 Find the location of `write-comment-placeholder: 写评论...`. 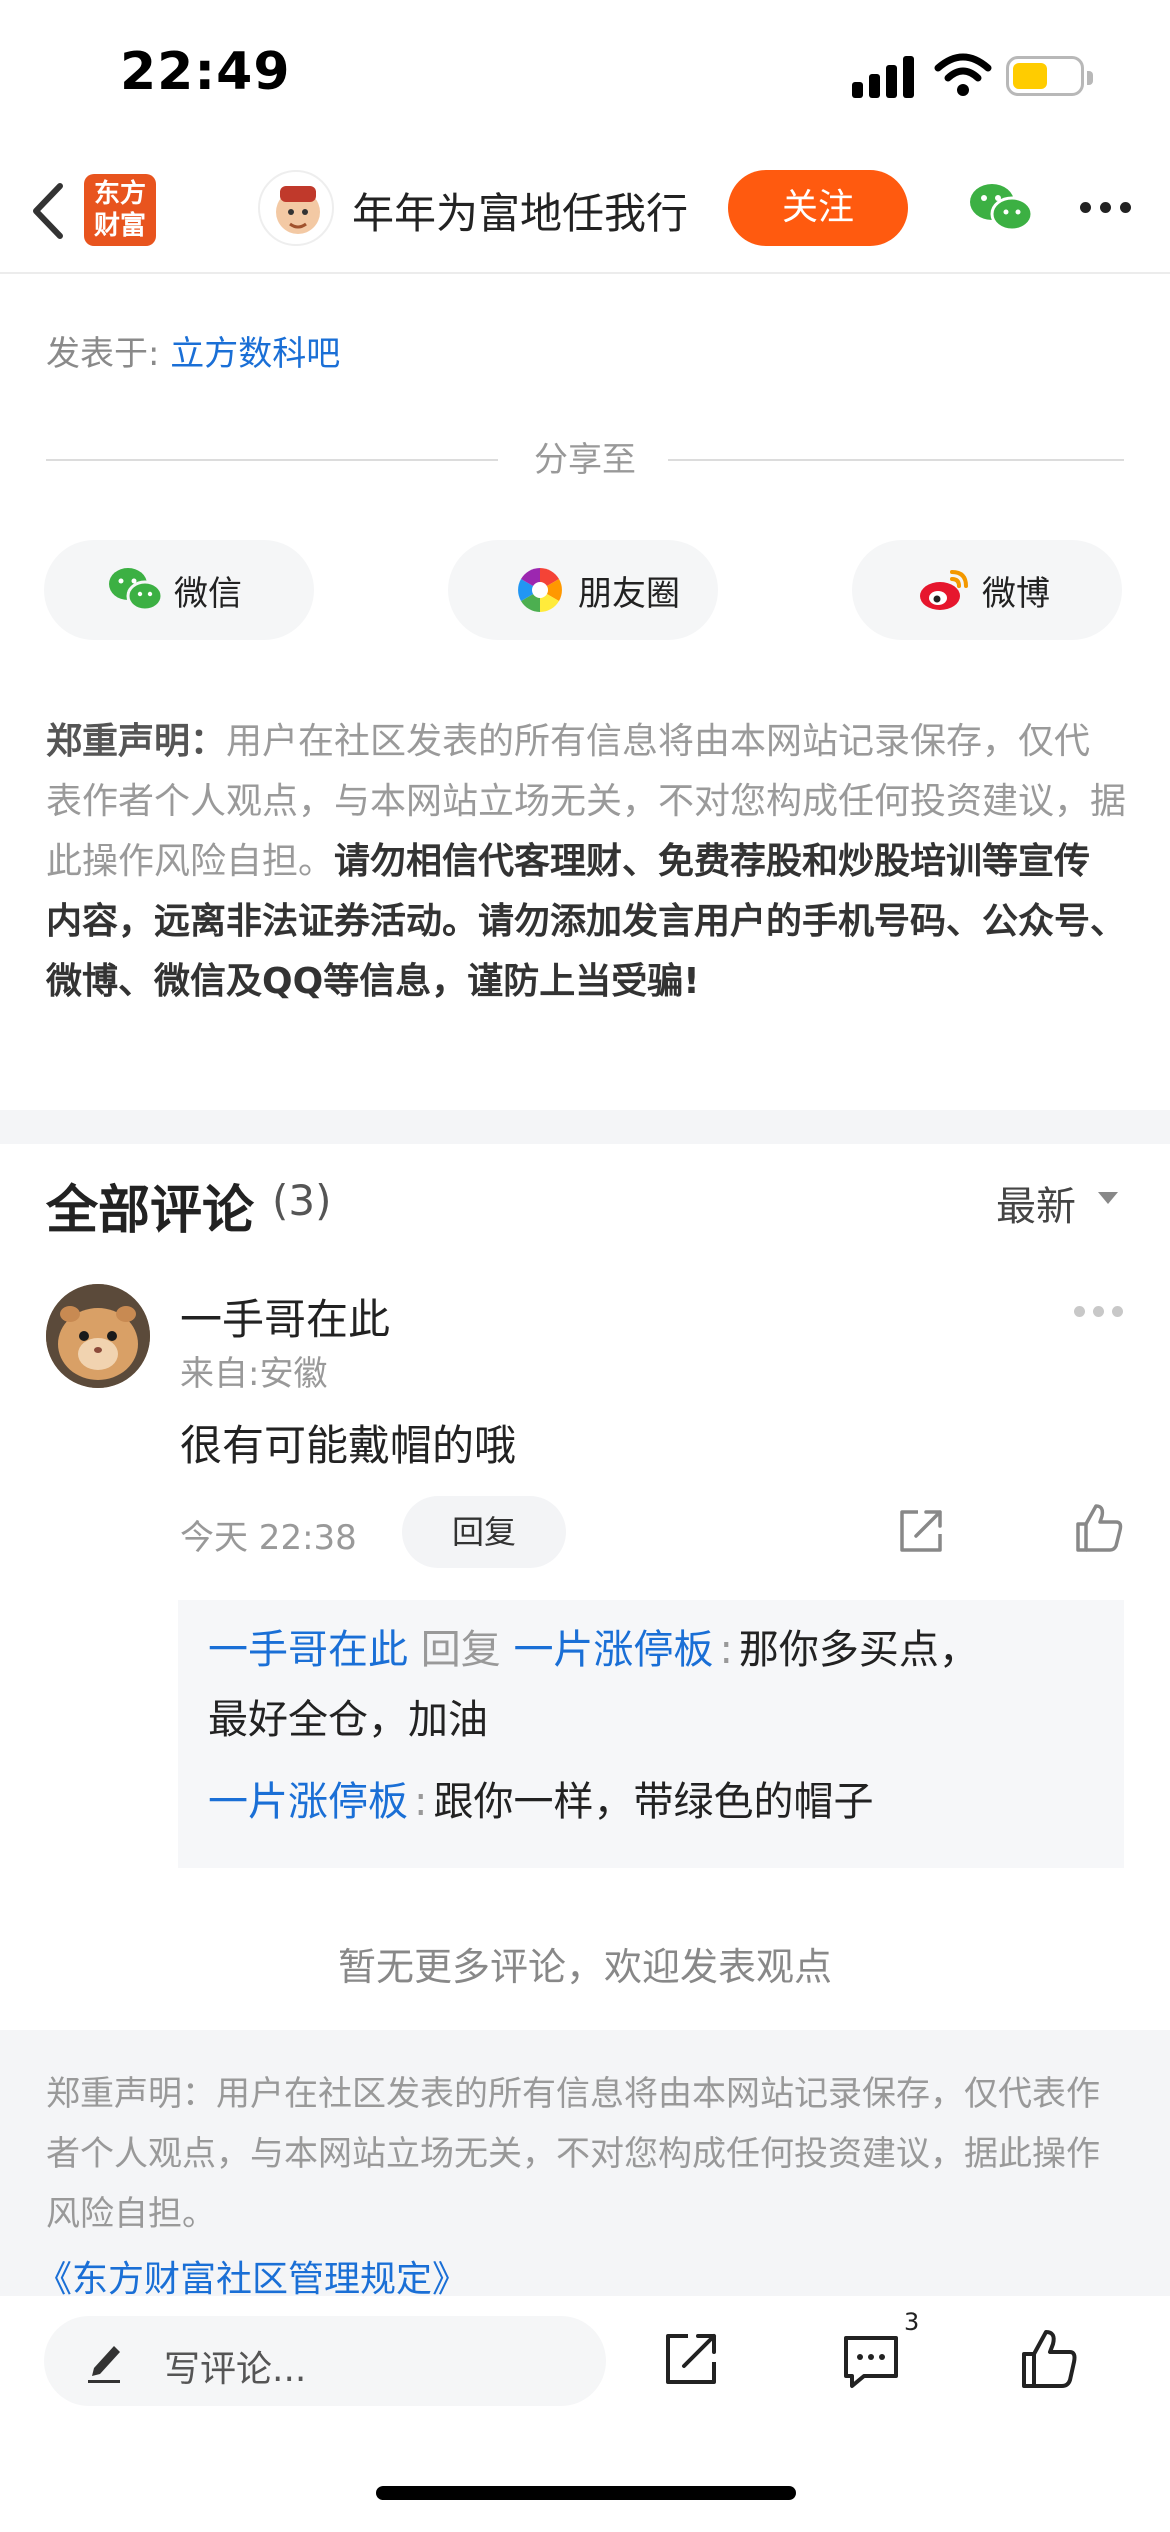

write-comment-placeholder: 写评论... is located at coordinates (235, 2369).